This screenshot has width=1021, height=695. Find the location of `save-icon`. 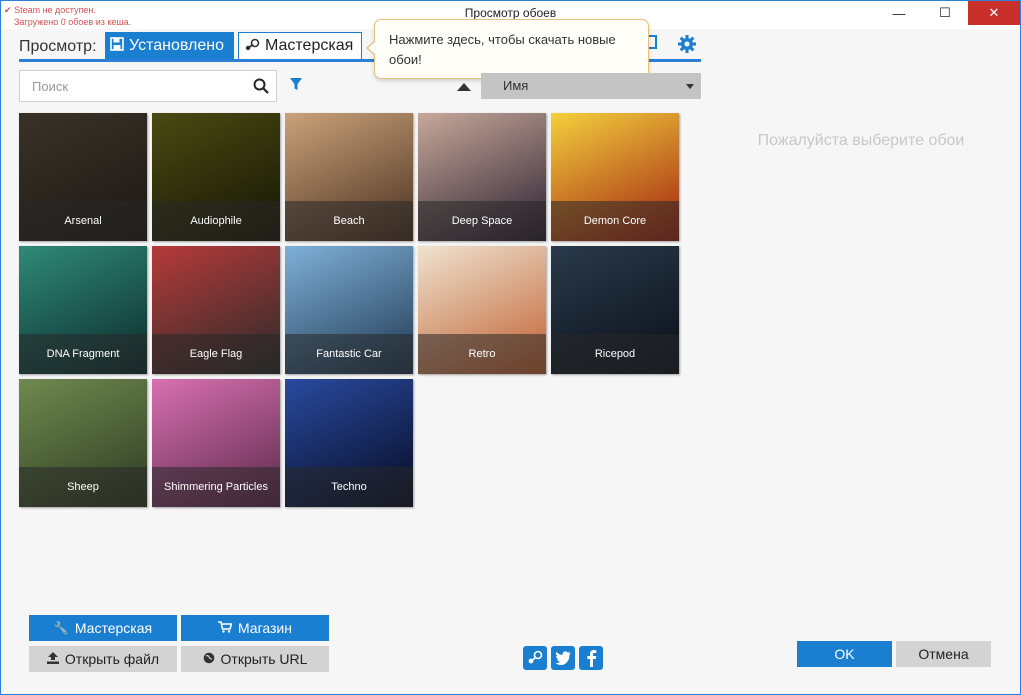

save-icon is located at coordinates (117, 45).